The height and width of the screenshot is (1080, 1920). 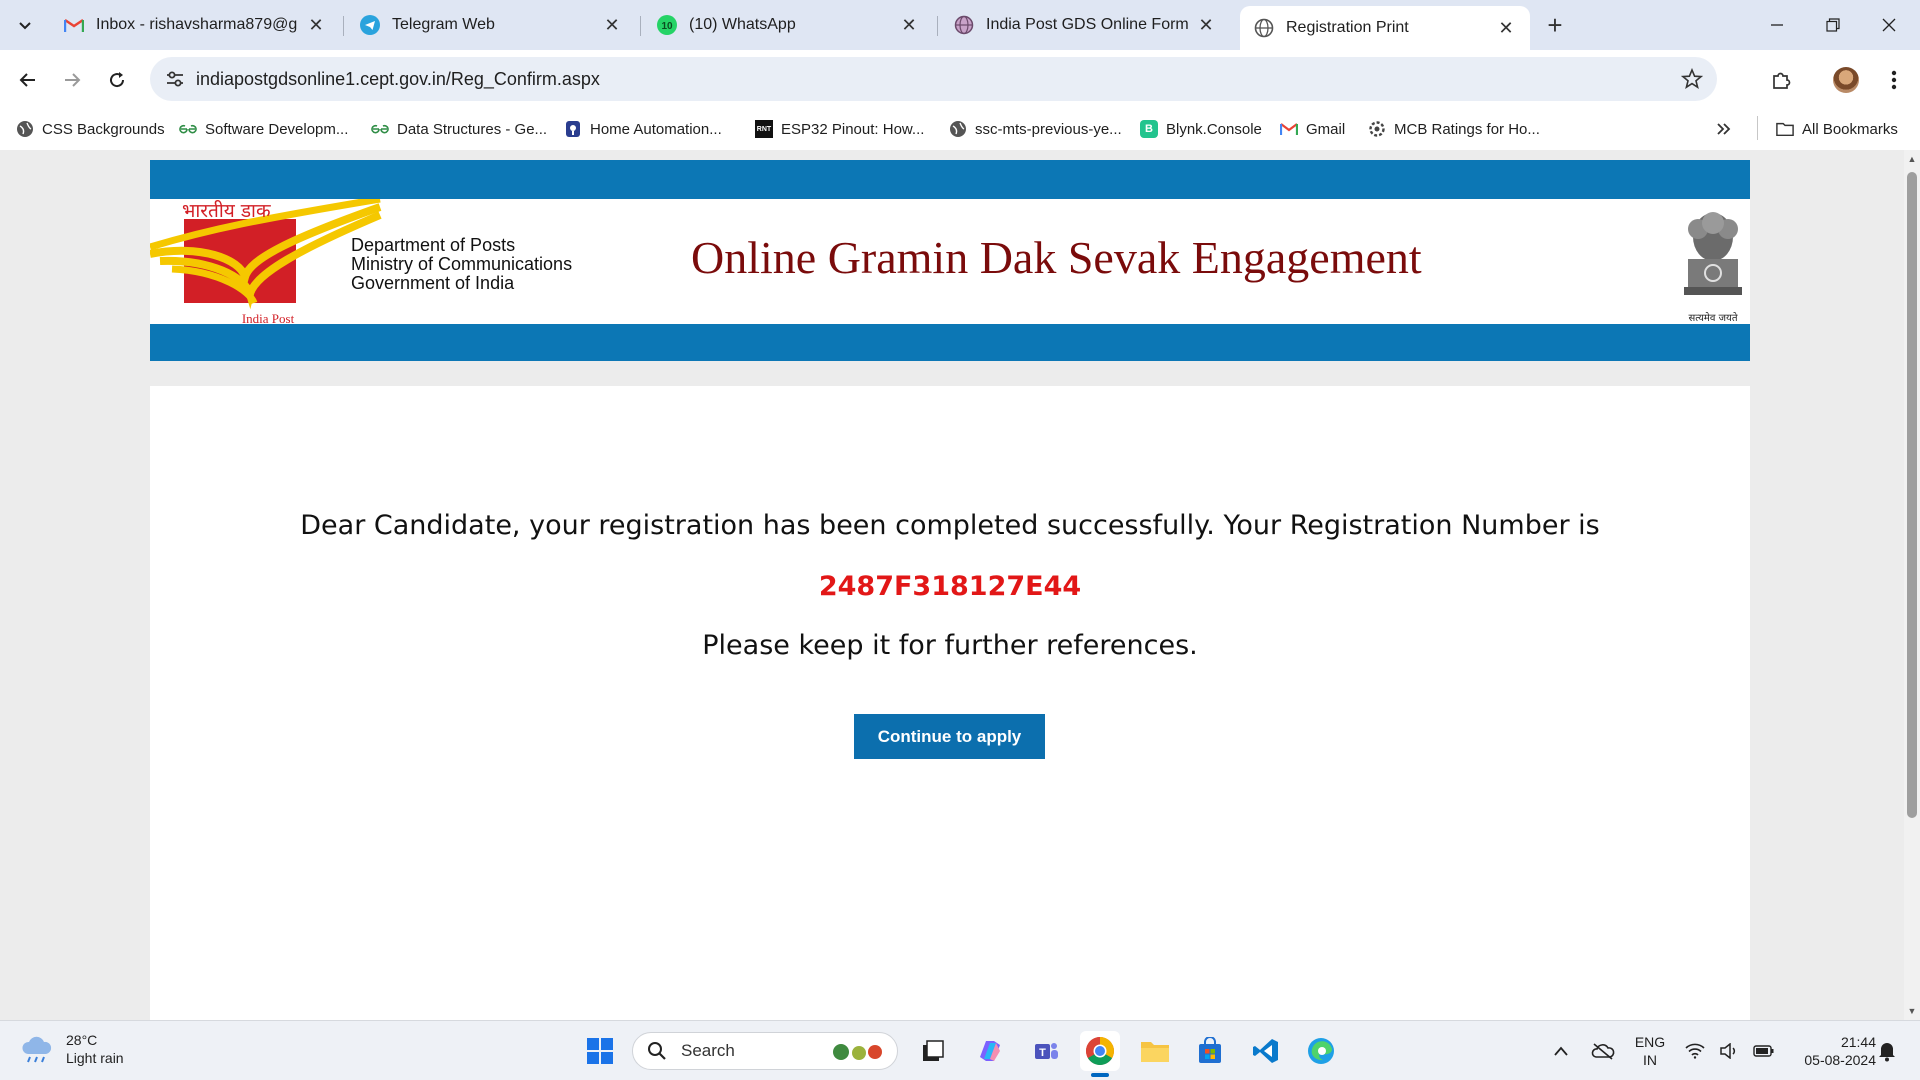 What do you see at coordinates (950, 179) in the screenshot?
I see `header-band-top` at bounding box center [950, 179].